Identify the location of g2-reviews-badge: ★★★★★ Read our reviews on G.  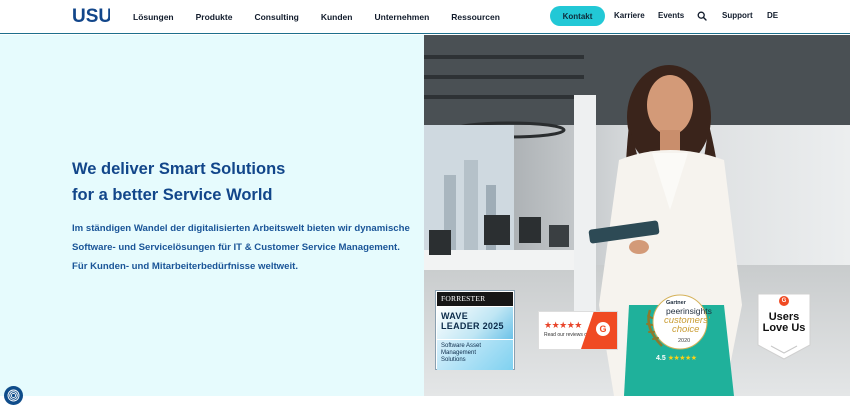
(578, 330).